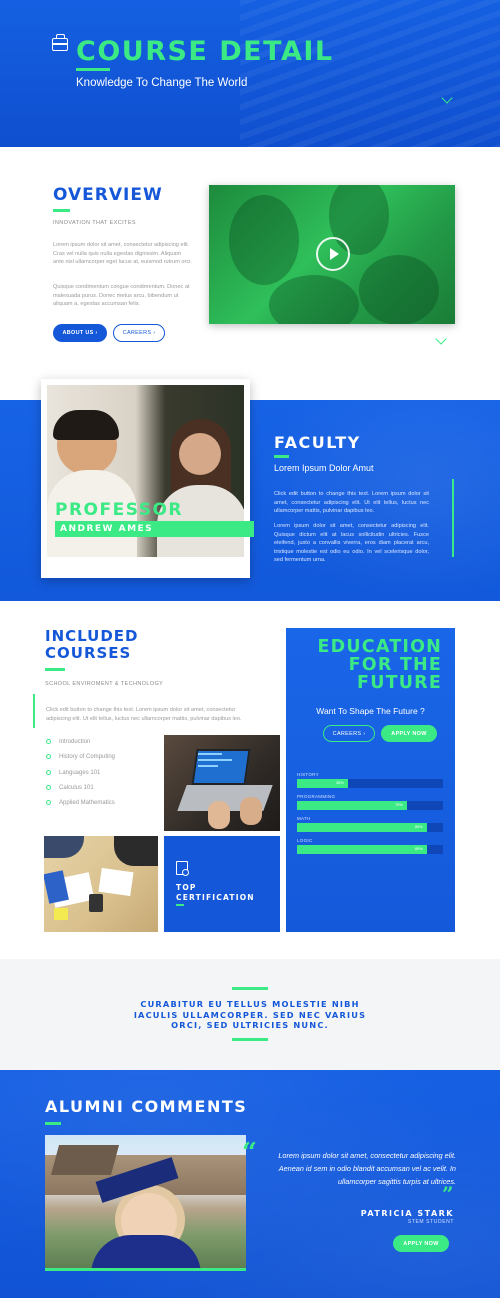  I want to click on skill-bar: 75%, so click(370, 805).